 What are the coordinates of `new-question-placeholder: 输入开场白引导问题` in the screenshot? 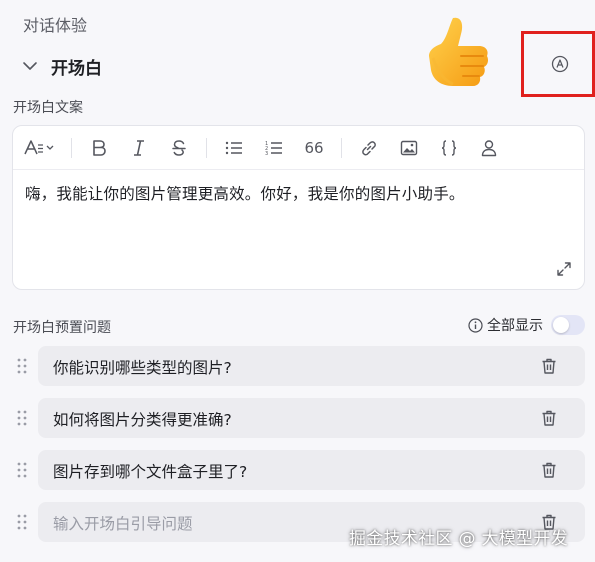 It's located at (123, 524).